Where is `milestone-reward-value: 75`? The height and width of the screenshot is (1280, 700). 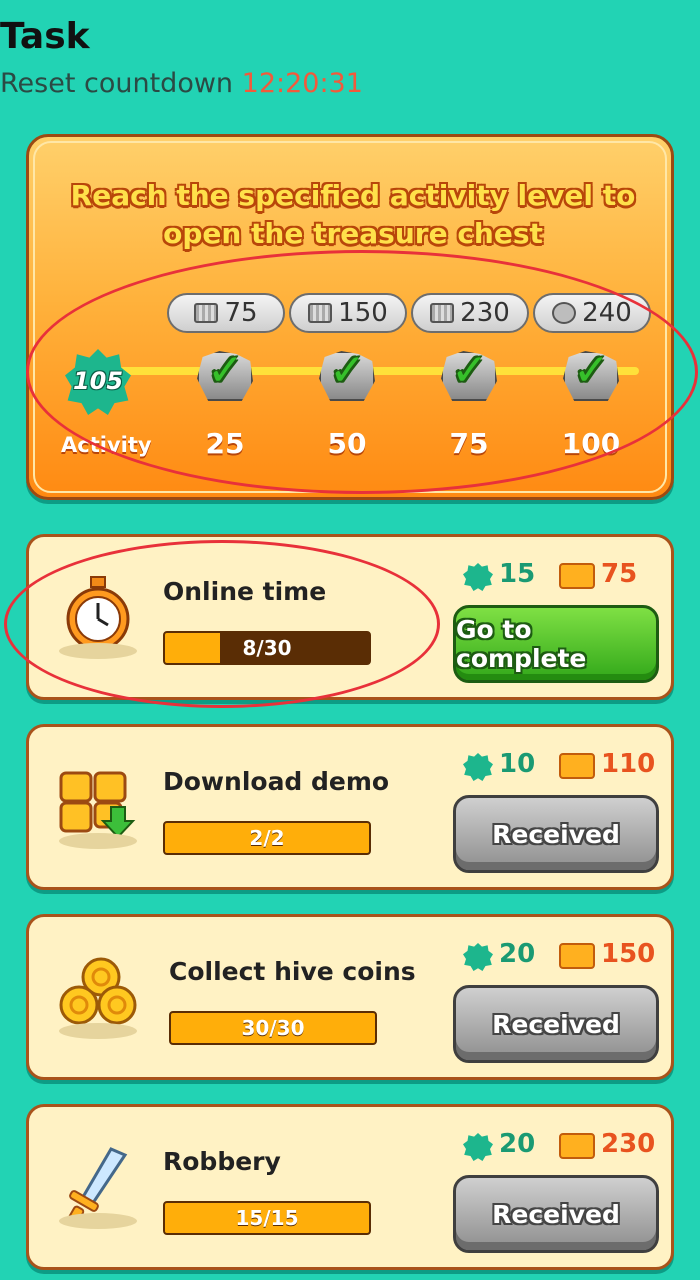
milestone-reward-value: 75 is located at coordinates (241, 313).